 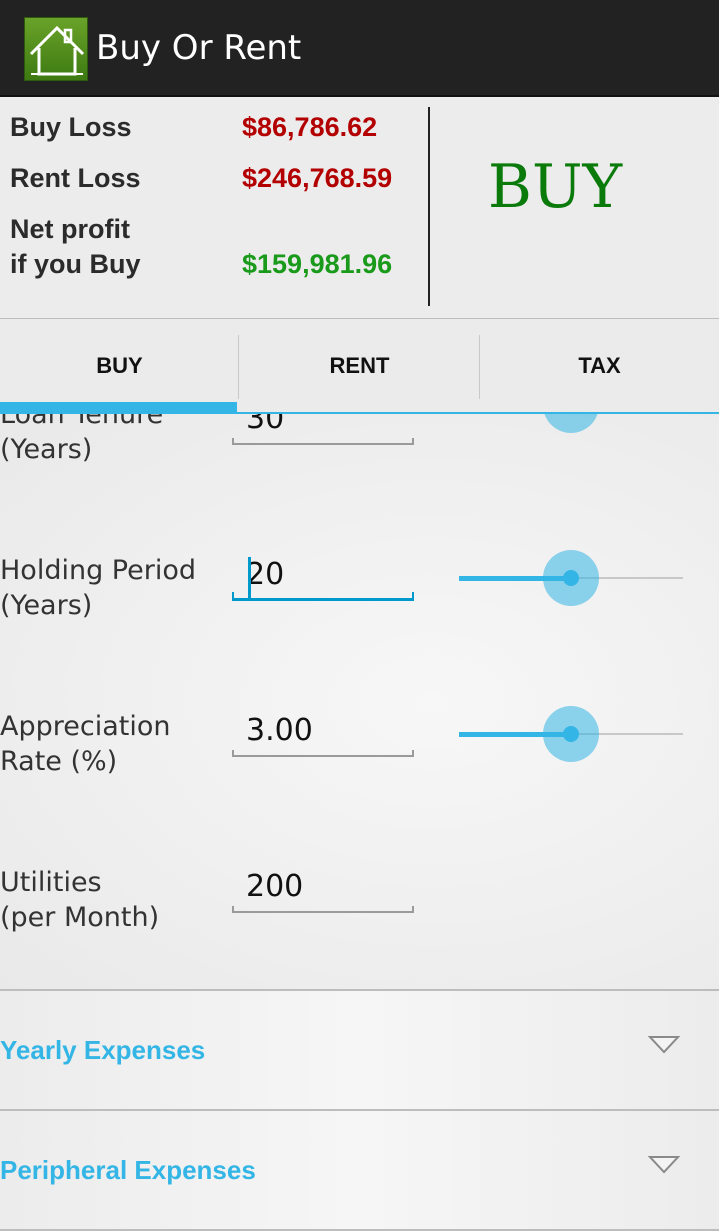 I want to click on appreciation-rate-slider, so click(x=571, y=734).